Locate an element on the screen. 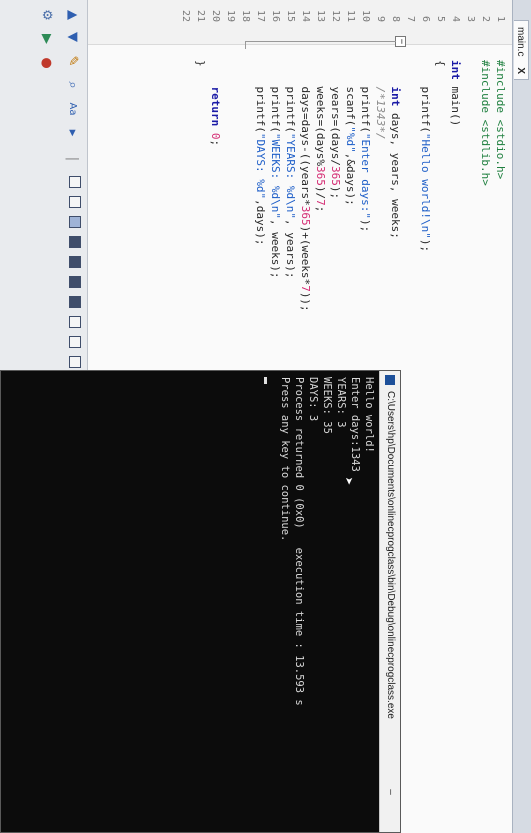 The width and height of the screenshot is (531, 833). line-number: 13 is located at coordinates (320, 15).